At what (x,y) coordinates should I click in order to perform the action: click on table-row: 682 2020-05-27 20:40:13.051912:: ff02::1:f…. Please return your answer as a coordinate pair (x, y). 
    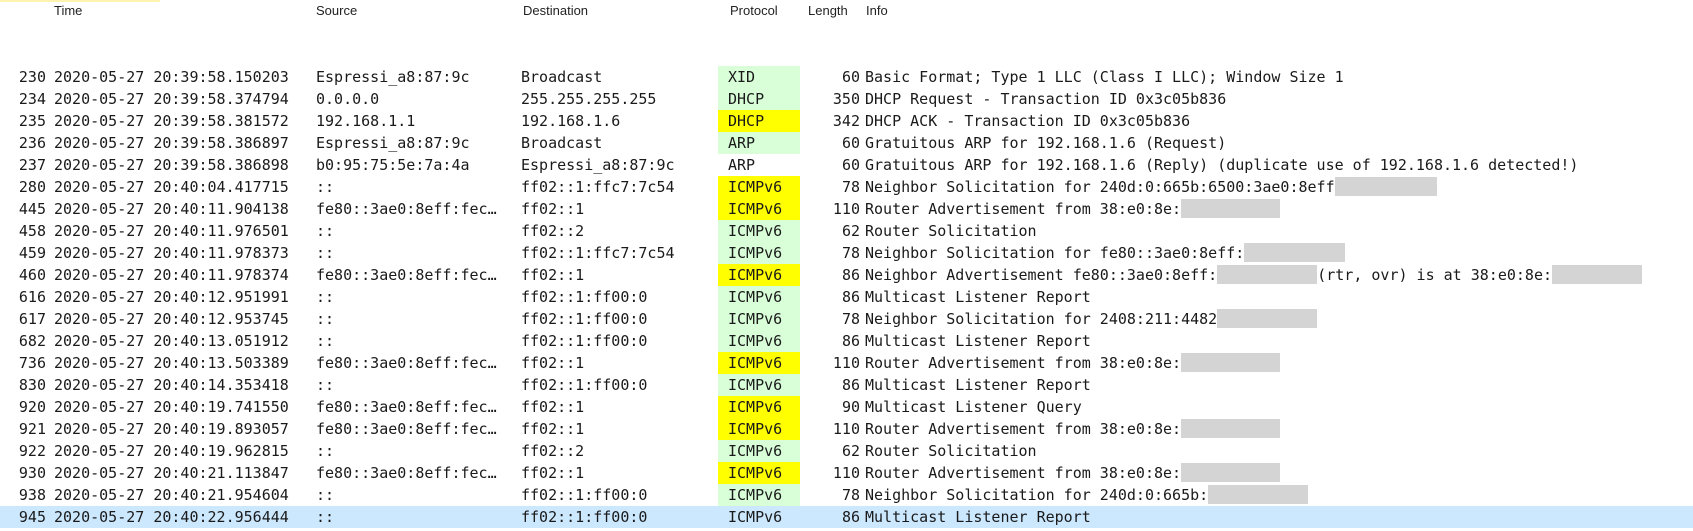
    Looking at the image, I should click on (846, 341).